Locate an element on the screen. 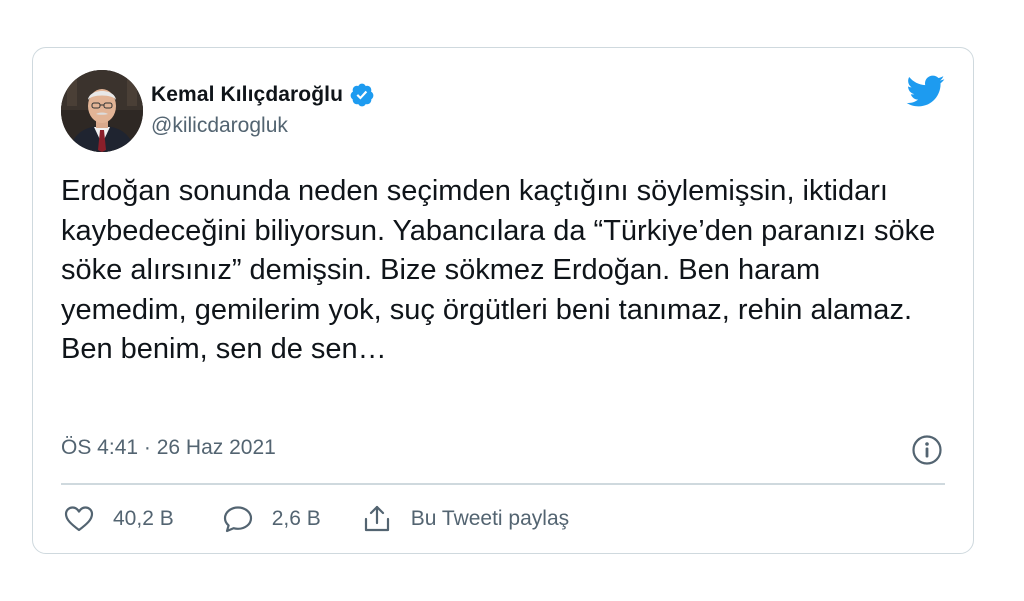  avatar-photo is located at coordinates (102, 111).